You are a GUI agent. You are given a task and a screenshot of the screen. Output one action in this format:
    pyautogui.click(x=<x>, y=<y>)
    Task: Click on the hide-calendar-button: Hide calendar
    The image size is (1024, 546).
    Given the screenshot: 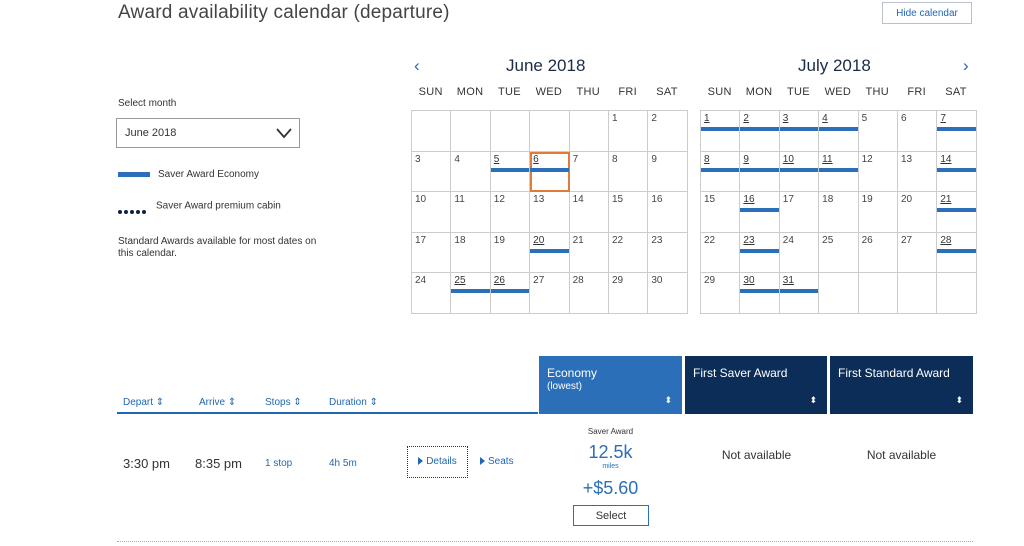 What is the action you would take?
    pyautogui.click(x=927, y=13)
    